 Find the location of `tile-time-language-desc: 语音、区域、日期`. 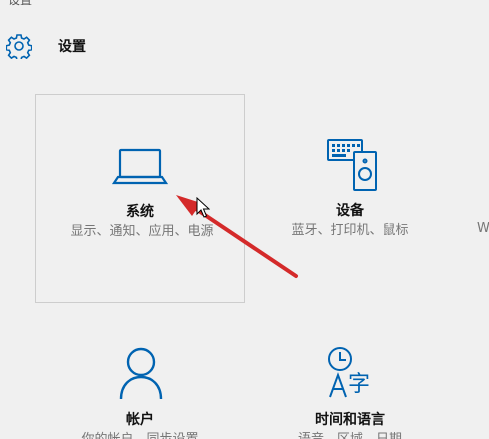

tile-time-language-desc: 语音、区域、日期 is located at coordinates (350, 434).